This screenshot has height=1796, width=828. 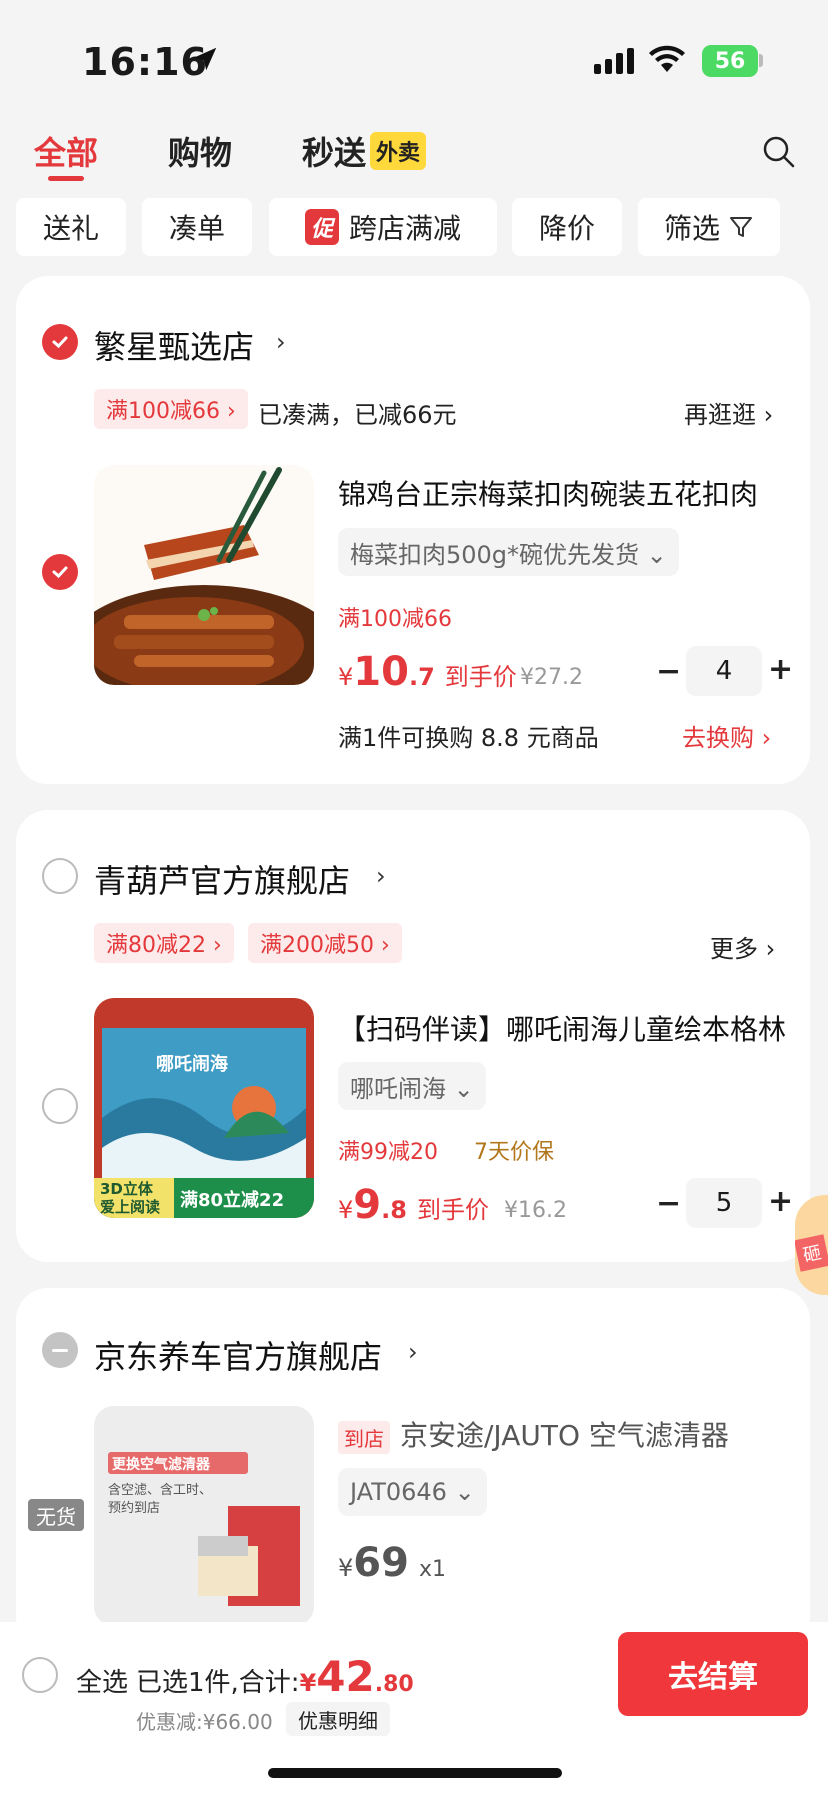 I want to click on promo-badge: 促, so click(x=321, y=227).